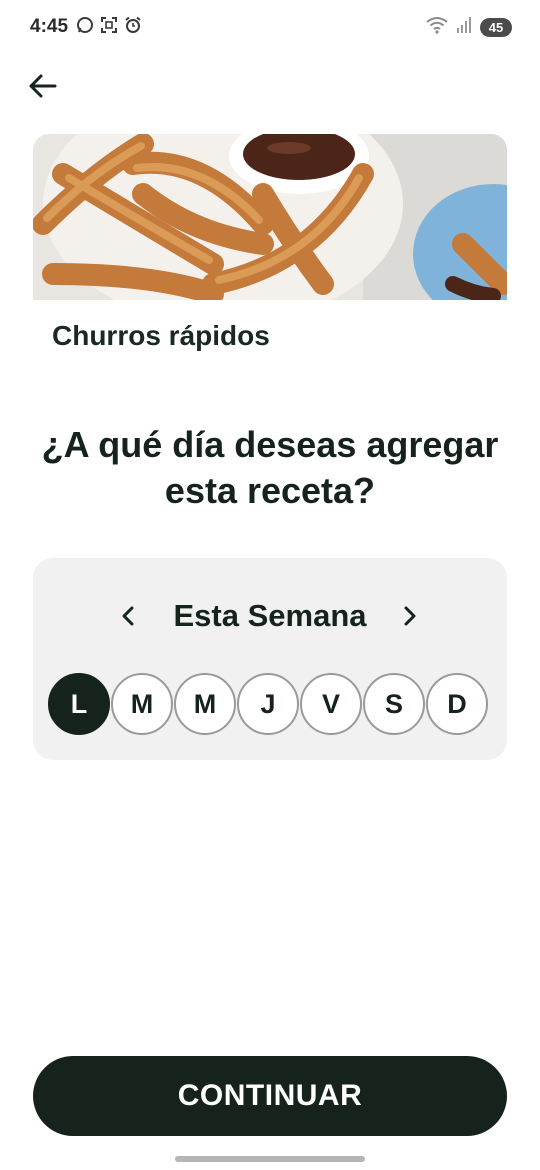  I want to click on day-button-domingo: D, so click(457, 704).